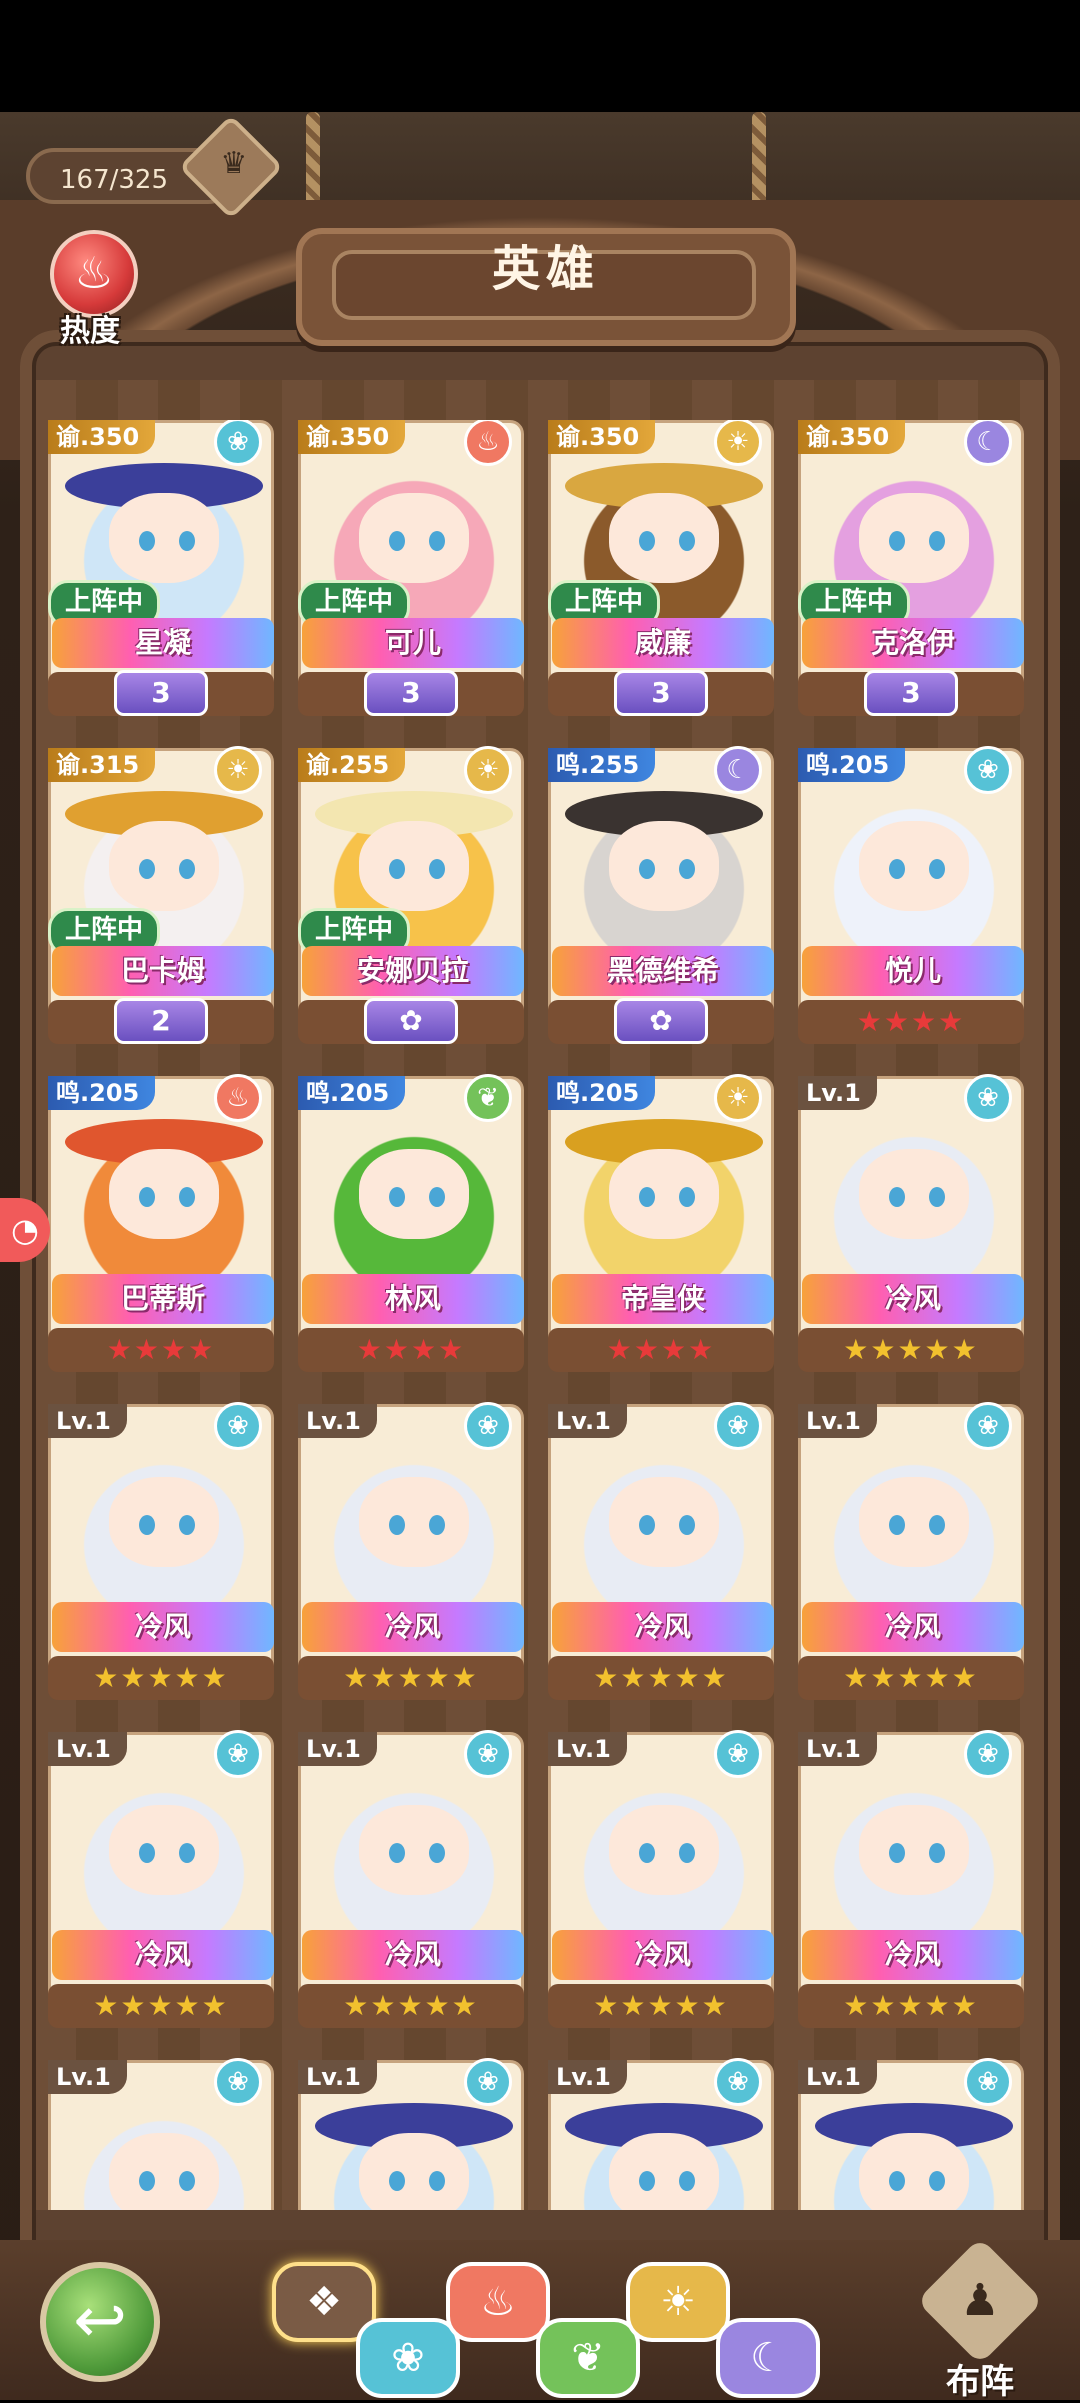 The height and width of the screenshot is (2403, 1080). What do you see at coordinates (661, 1225) in the screenshot?
I see `hero-card: 鸣.205 ☀ 帝皇侠 ★★★★` at bounding box center [661, 1225].